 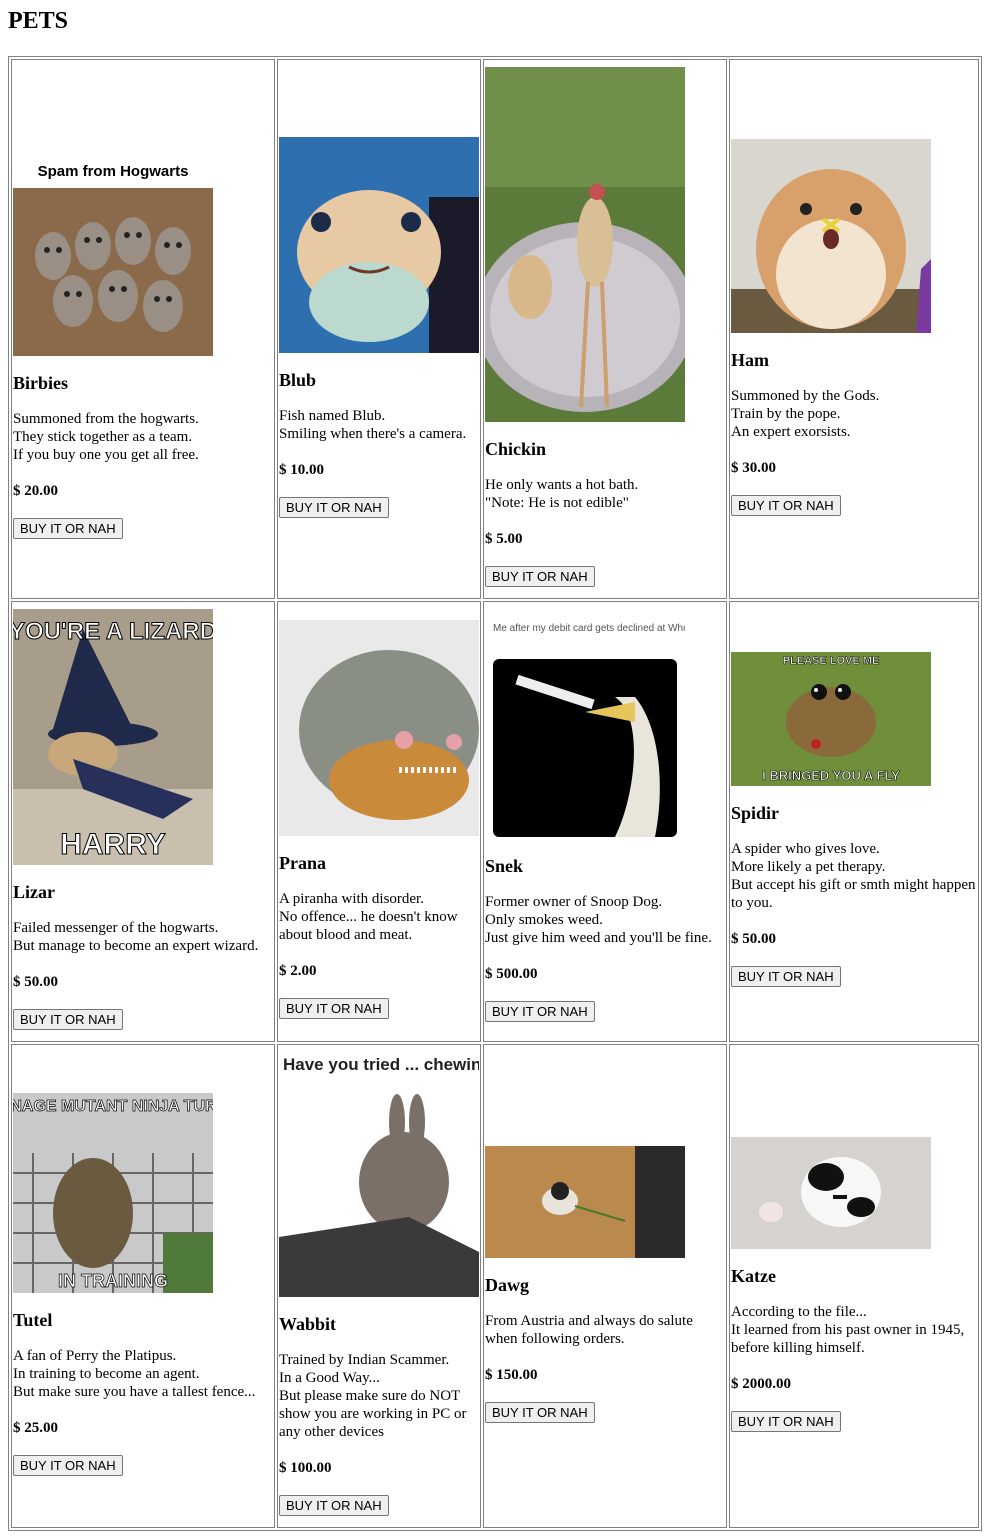 I want to click on meme-top-text: YOU'RE A LIZARD, so click(x=113, y=631).